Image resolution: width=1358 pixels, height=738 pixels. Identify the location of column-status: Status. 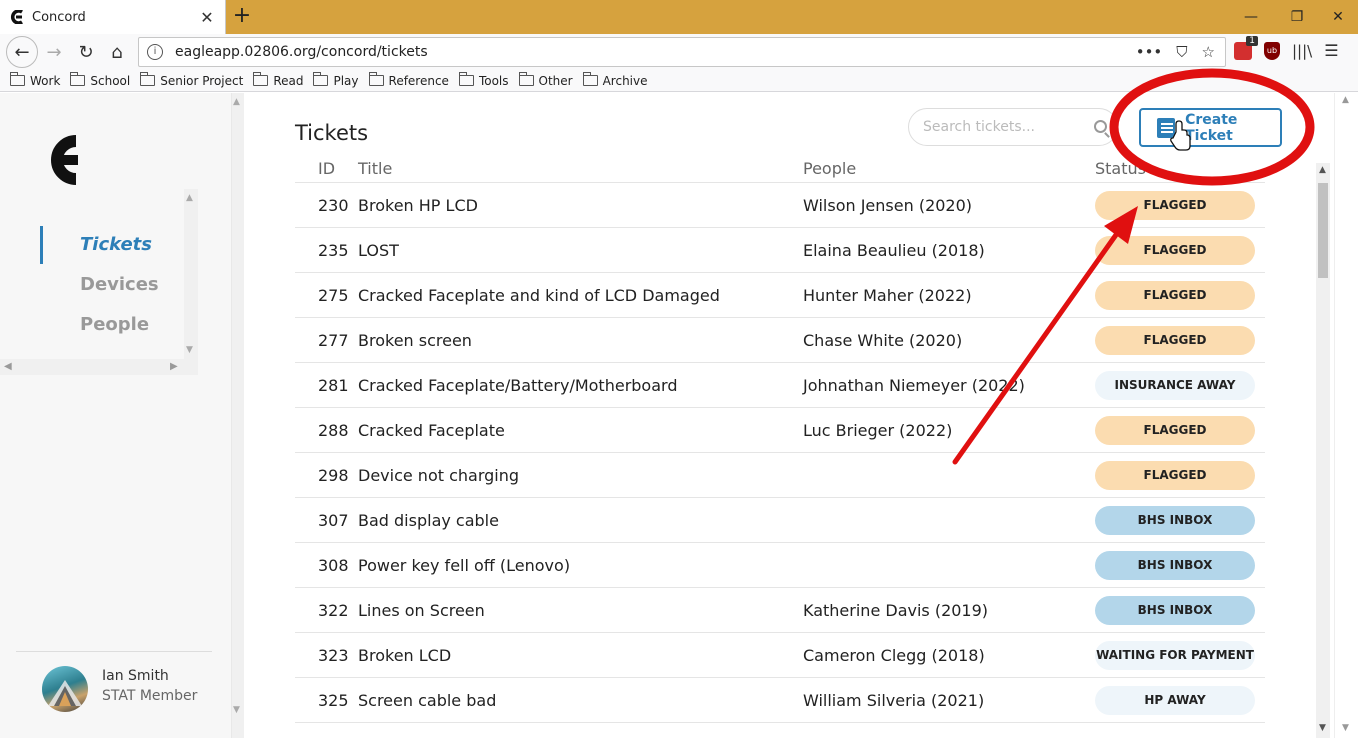
(1180, 168).